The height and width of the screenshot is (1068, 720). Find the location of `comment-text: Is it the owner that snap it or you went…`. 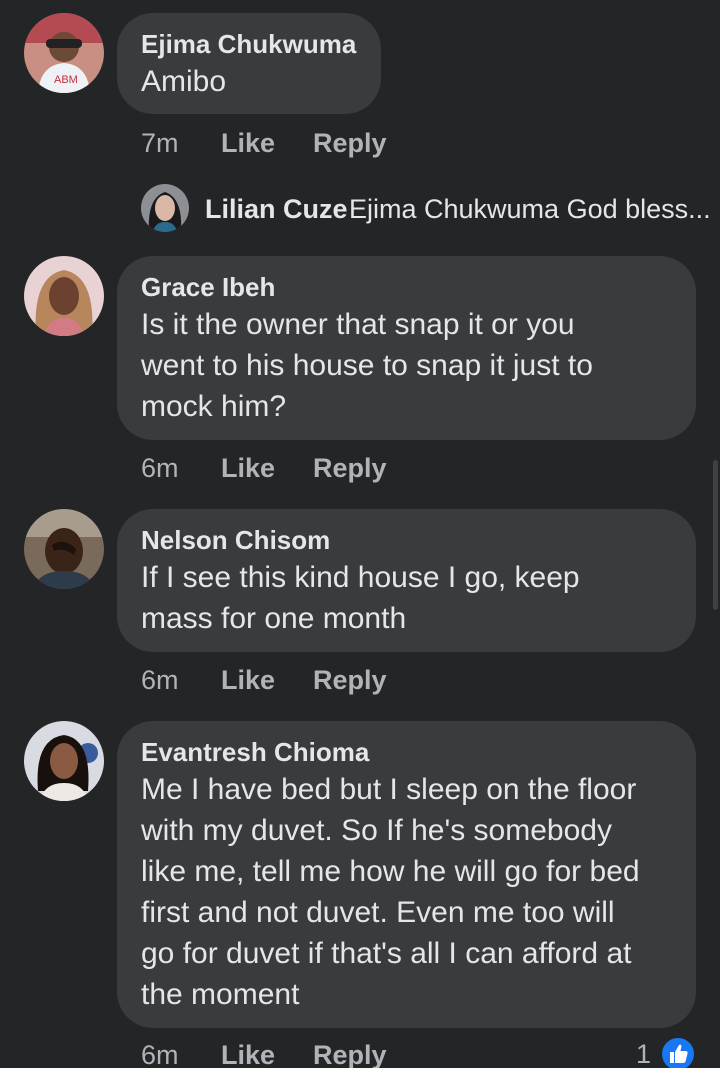

comment-text: Is it the owner that snap it or you went… is located at coordinates (367, 365).